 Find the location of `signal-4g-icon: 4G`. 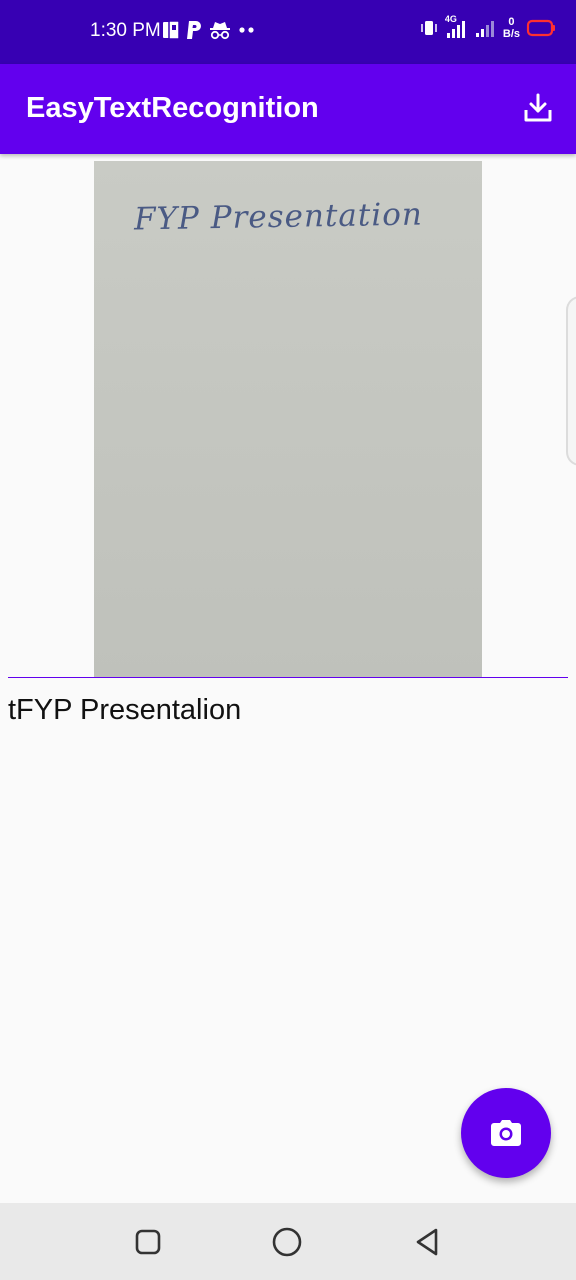

signal-4g-icon: 4G is located at coordinates (457, 26).